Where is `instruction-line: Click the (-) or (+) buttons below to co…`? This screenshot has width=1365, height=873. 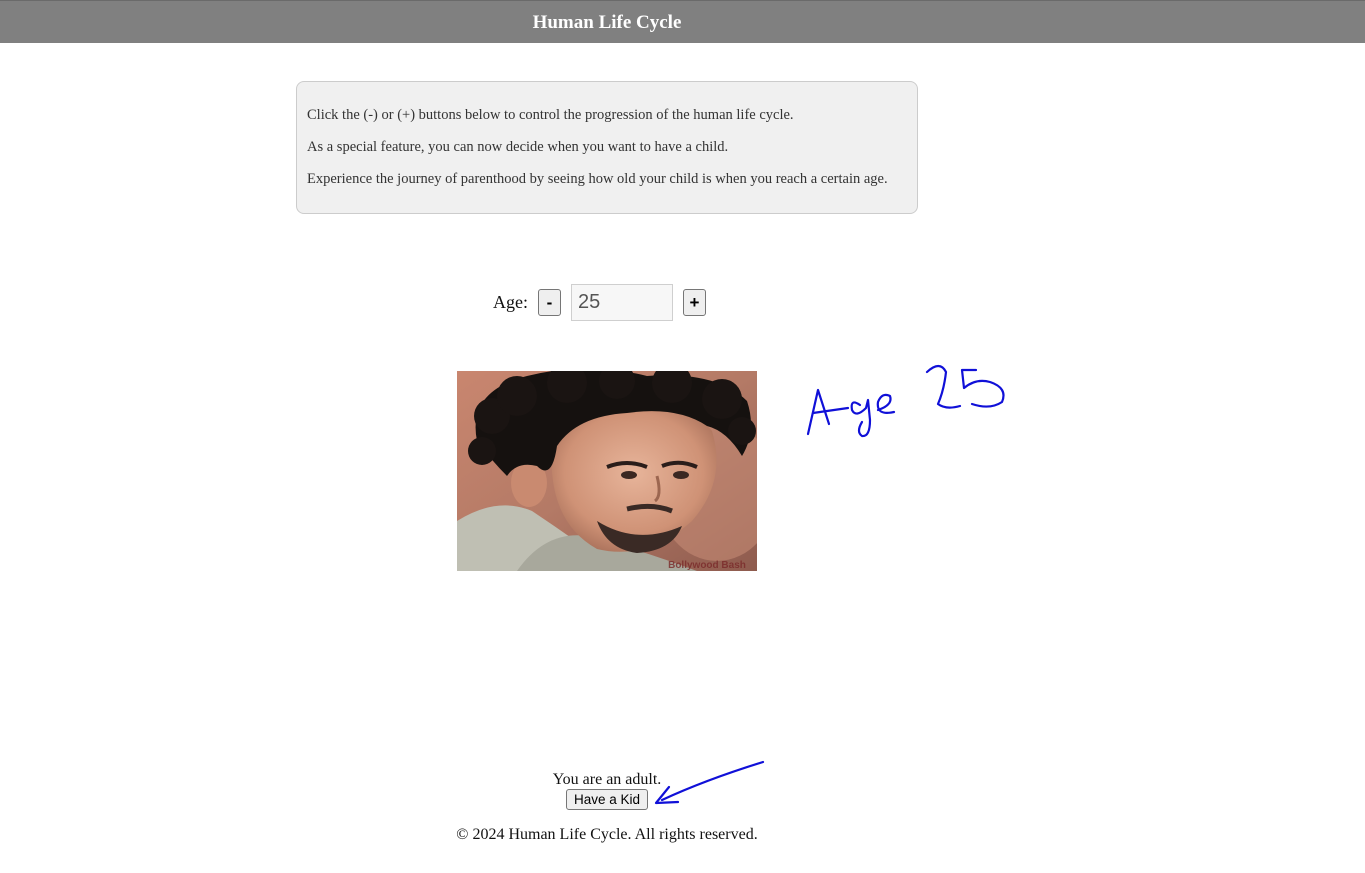 instruction-line: Click the (-) or (+) buttons below to co… is located at coordinates (550, 115).